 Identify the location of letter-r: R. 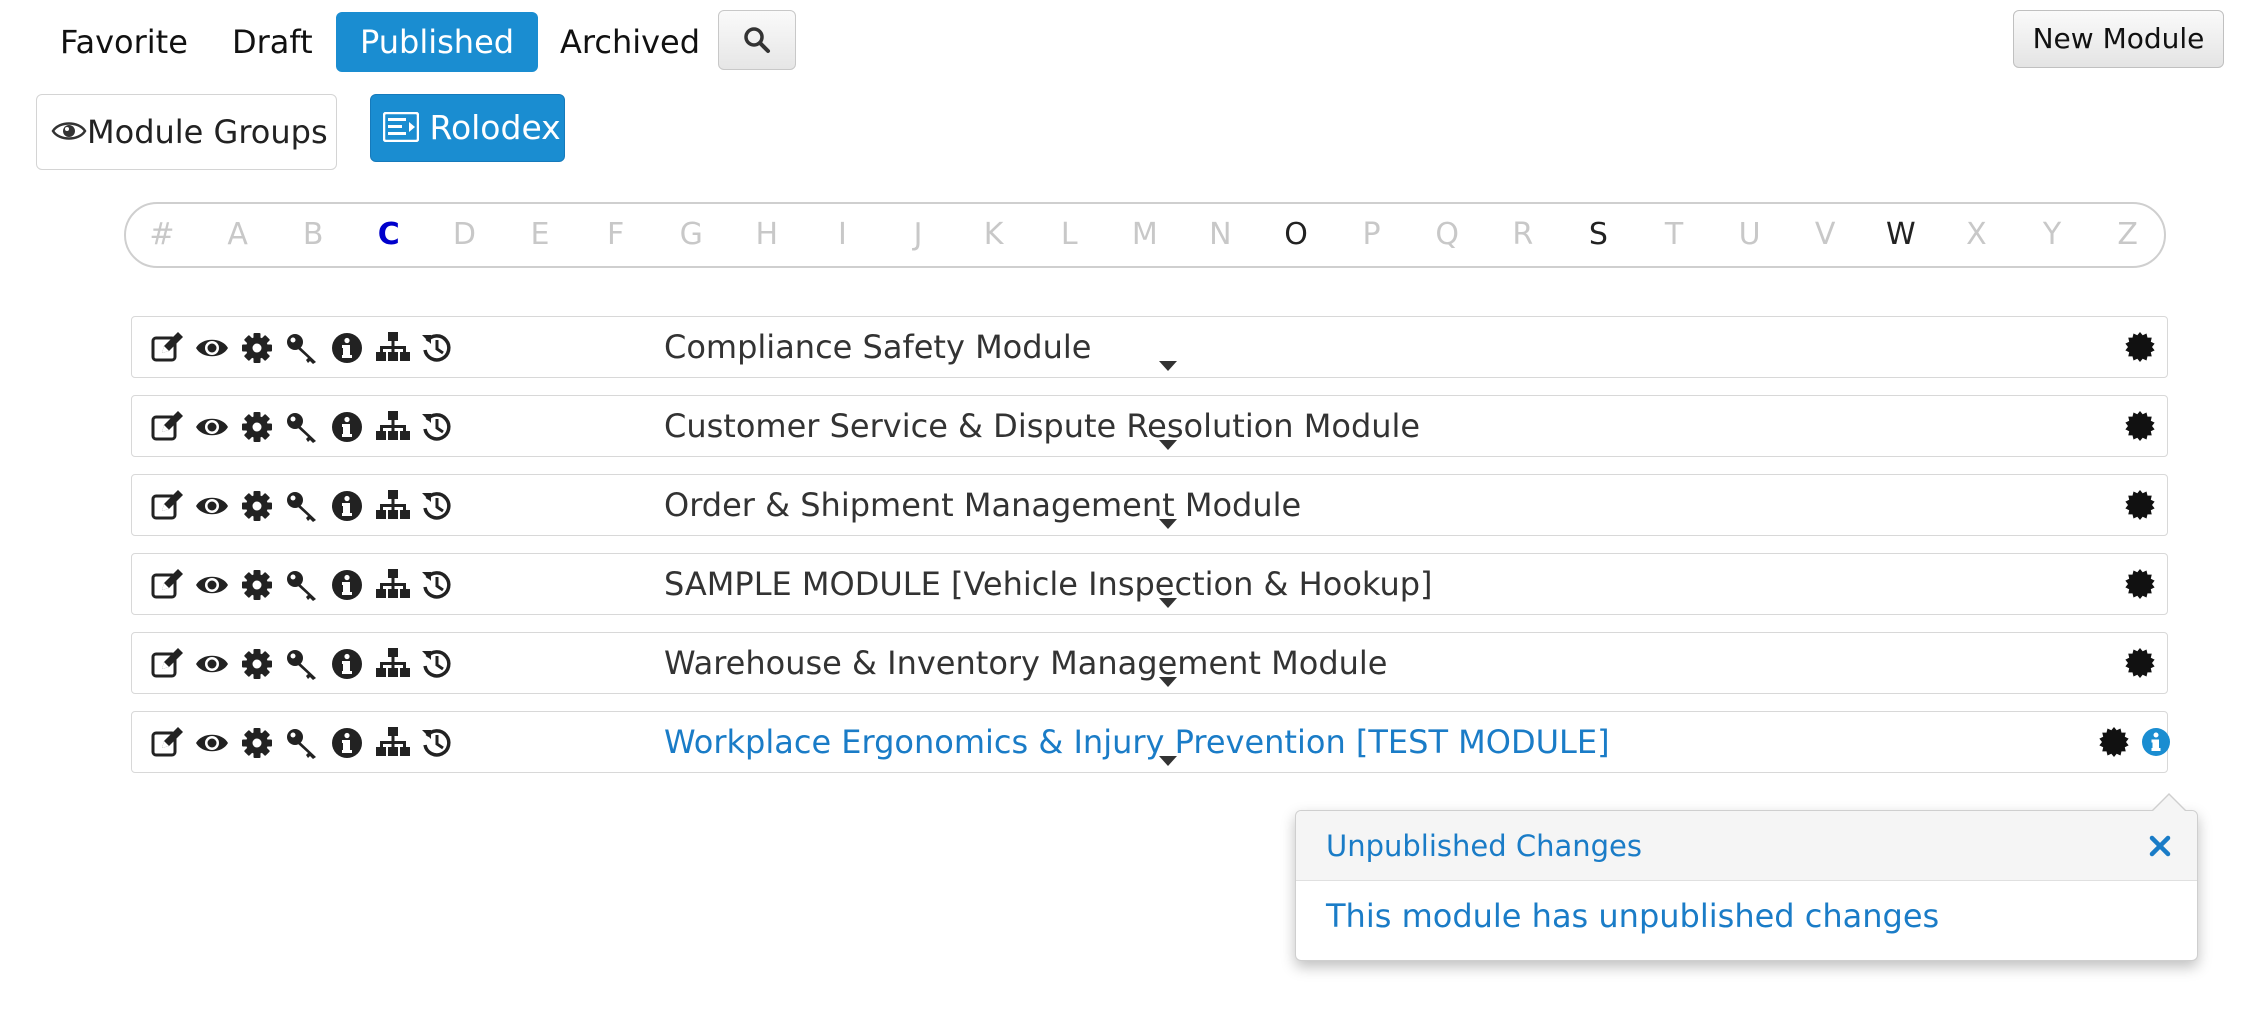
(1523, 234).